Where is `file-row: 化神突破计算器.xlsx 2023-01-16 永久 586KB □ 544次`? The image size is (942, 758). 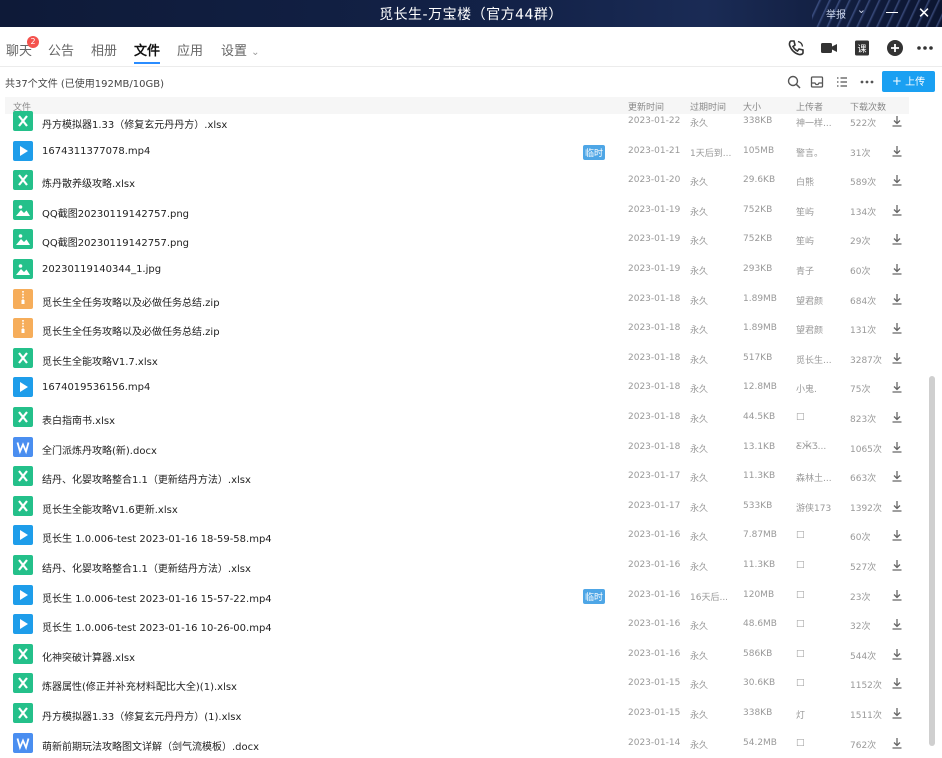 file-row: 化神突破计算器.xlsx 2023-01-16 永久 586KB □ 544次 is located at coordinates (457, 655).